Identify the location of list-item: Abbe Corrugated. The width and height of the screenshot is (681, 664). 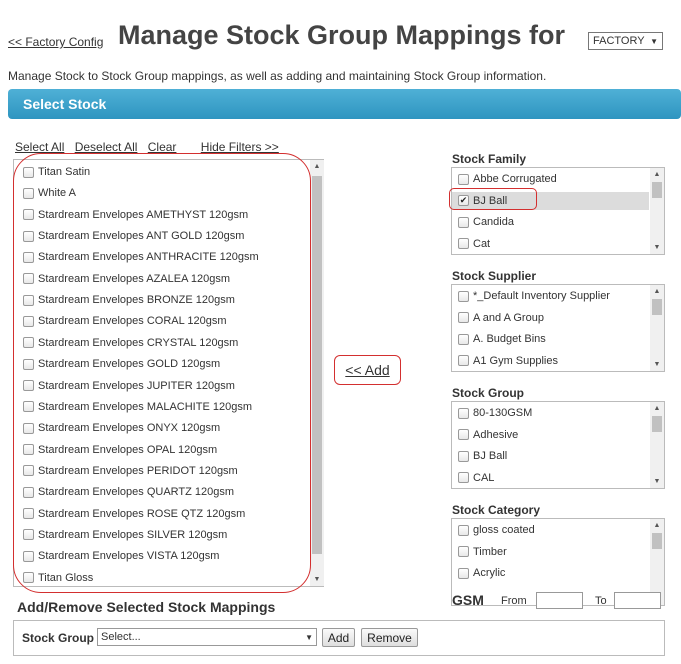
(507, 179).